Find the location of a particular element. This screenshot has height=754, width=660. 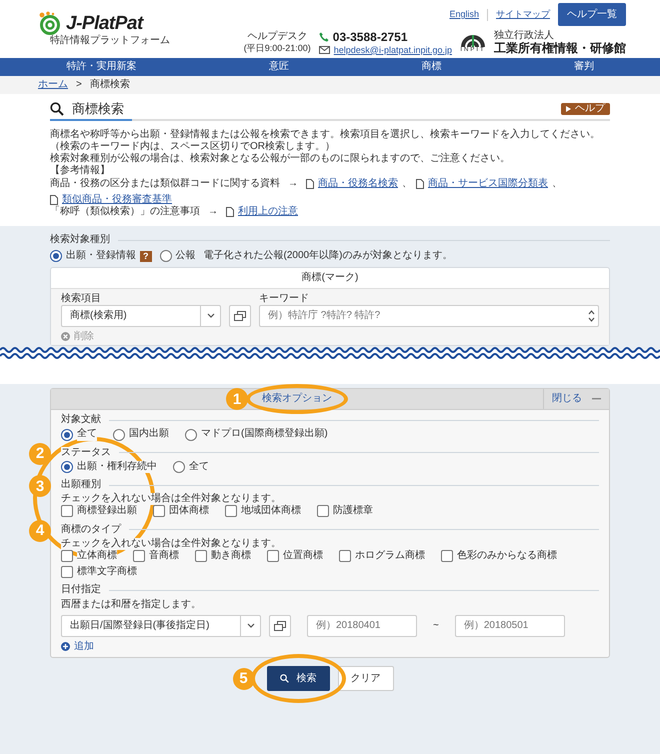

reference-link: 商品・役務名検索 is located at coordinates (358, 184).